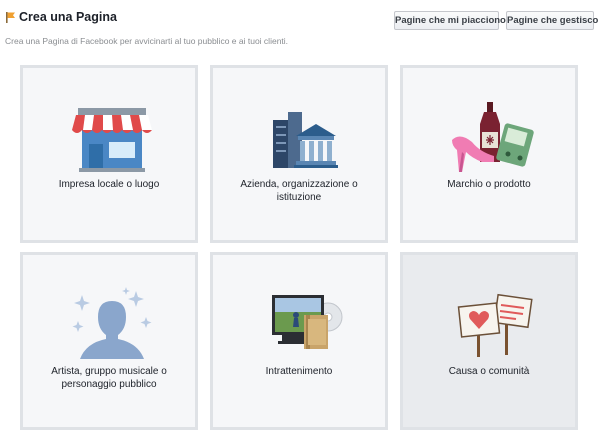 This screenshot has width=600, height=434. What do you see at coordinates (493, 137) in the screenshot?
I see `products-icon` at bounding box center [493, 137].